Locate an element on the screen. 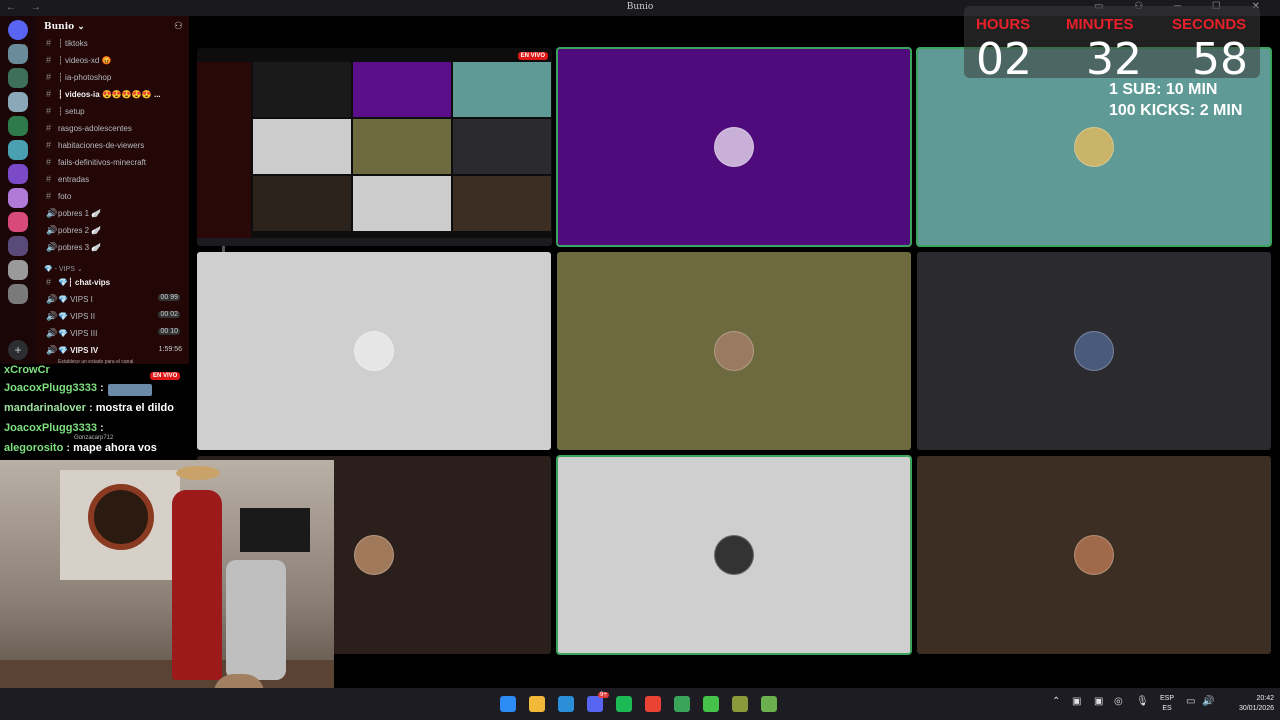  microphone-icon: 🎙 is located at coordinates (1142, 701).